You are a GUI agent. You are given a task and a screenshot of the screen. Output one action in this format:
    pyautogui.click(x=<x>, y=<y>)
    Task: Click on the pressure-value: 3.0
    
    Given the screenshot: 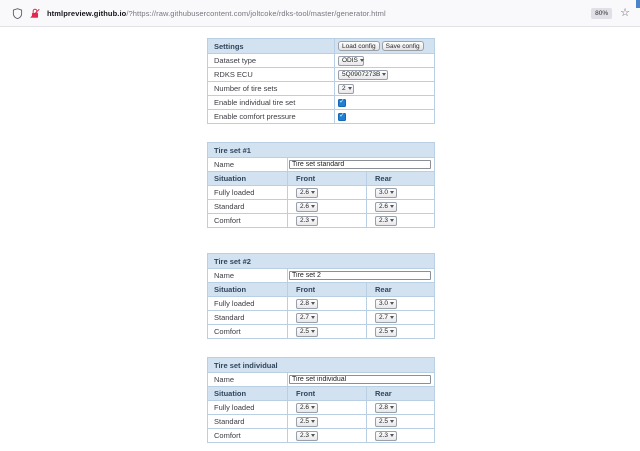 What is the action you would take?
    pyautogui.click(x=384, y=192)
    